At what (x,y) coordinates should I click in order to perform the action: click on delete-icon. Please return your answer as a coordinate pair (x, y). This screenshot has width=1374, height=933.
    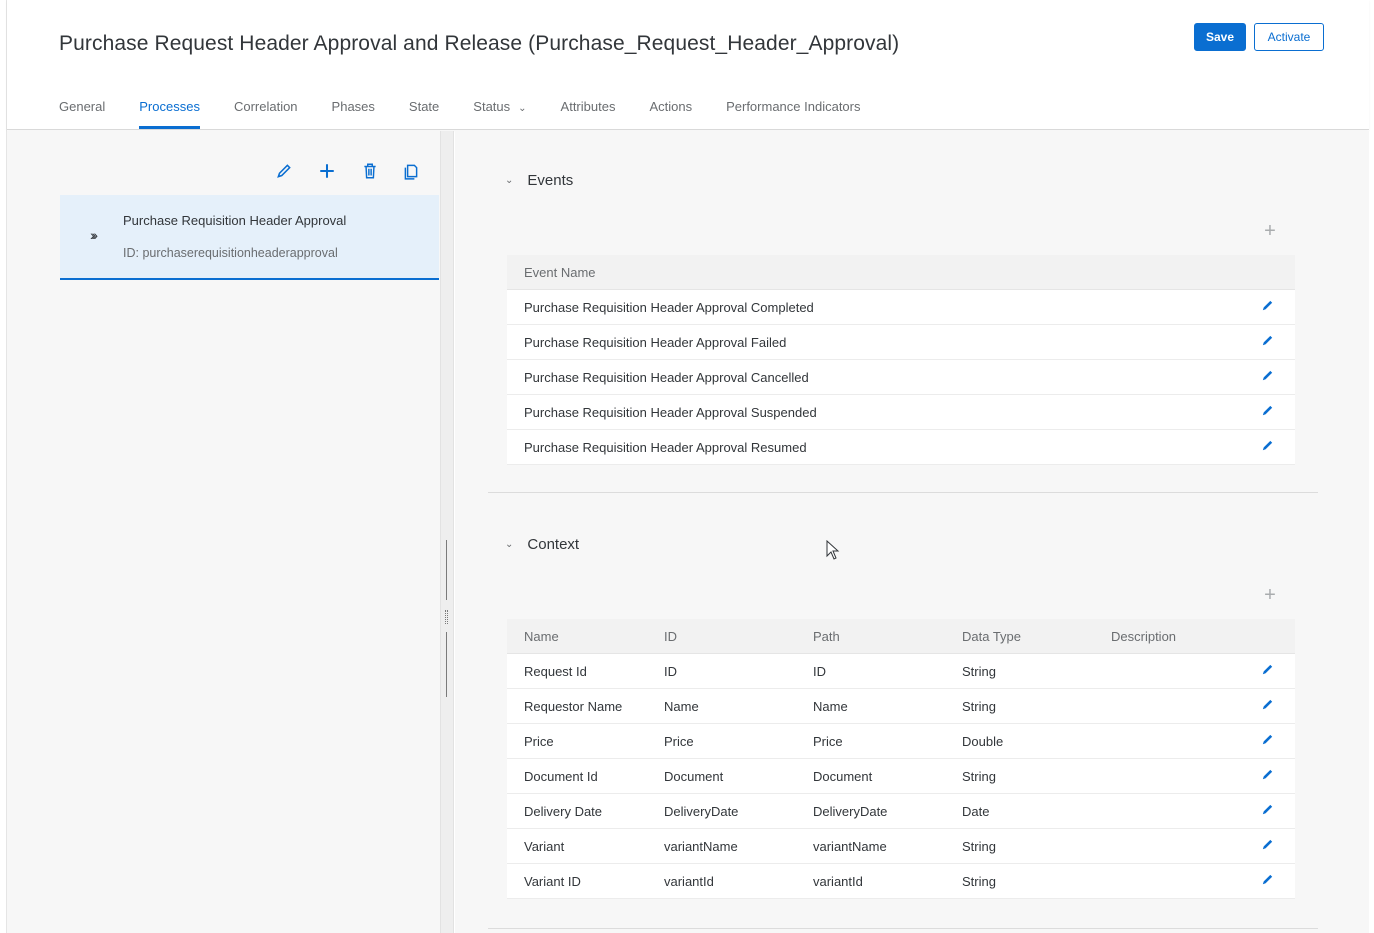
    Looking at the image, I should click on (370, 170).